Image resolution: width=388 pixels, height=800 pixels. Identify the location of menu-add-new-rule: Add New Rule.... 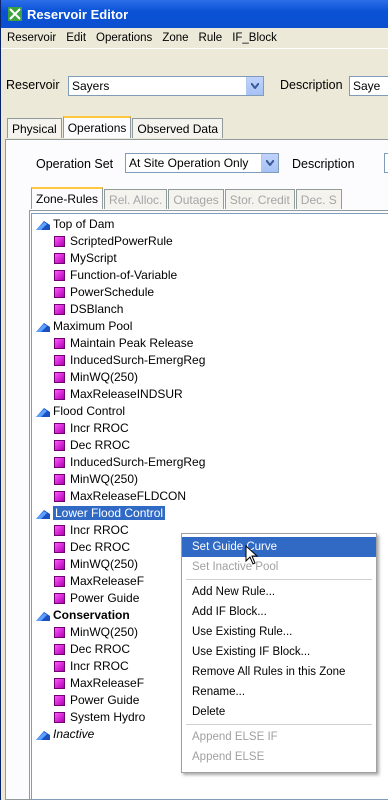
(279, 592).